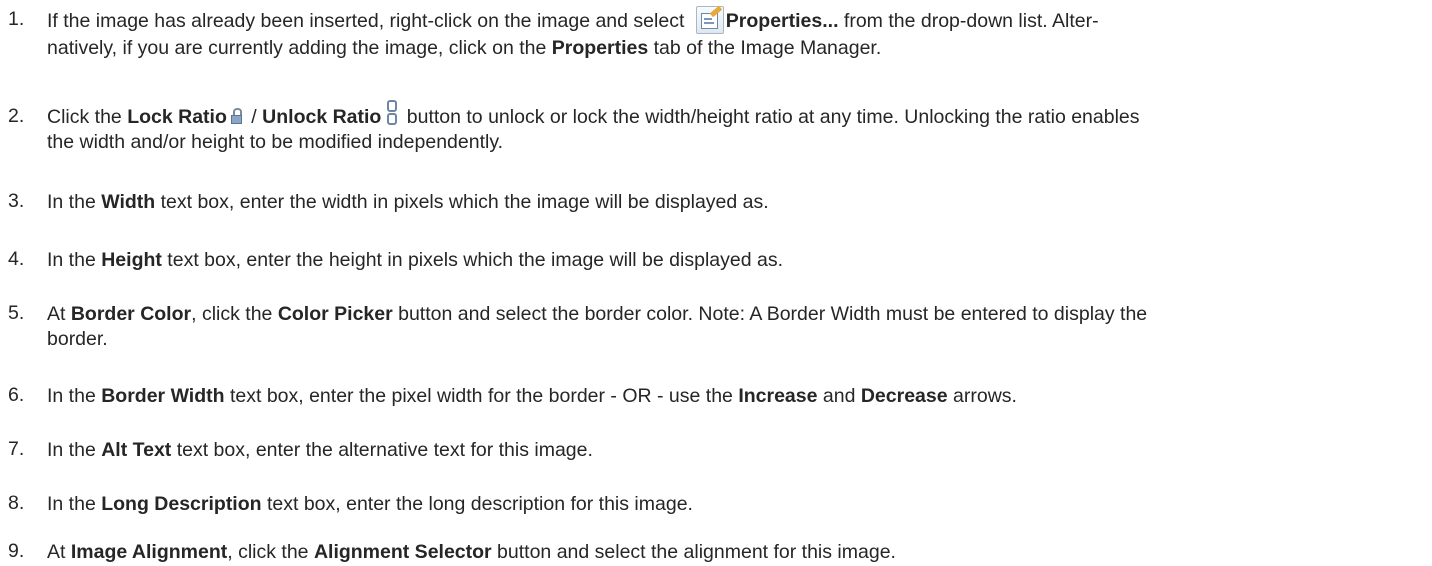 The image size is (1432, 566). Describe the element at coordinates (149, 552) in the screenshot. I see `image-alignment-label: Image Alignment` at that location.